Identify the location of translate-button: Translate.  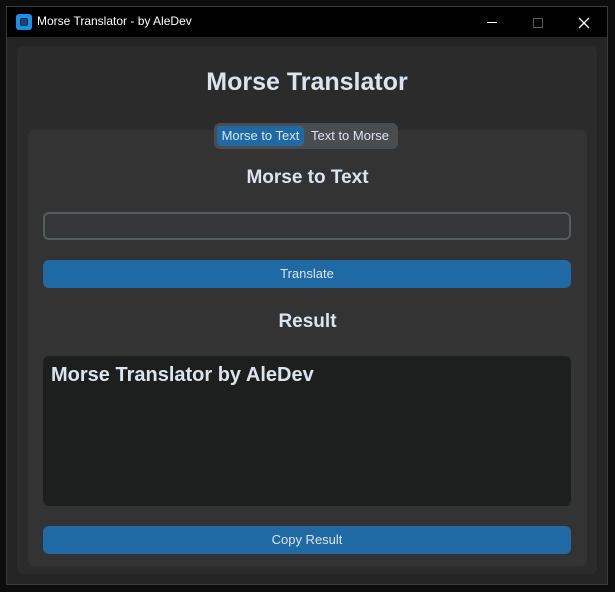
(307, 274).